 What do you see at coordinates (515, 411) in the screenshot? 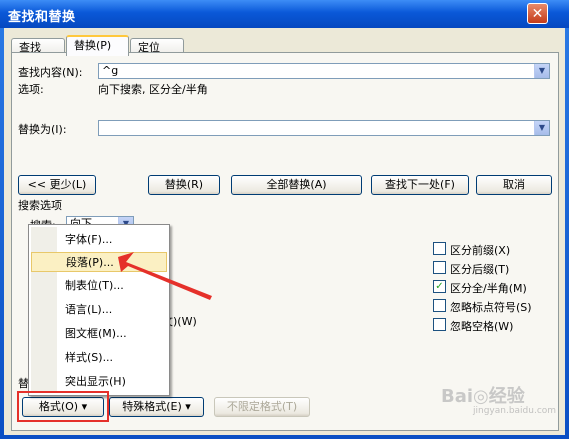
I see `watermark-sub: jingyan.baidu.com` at bounding box center [515, 411].